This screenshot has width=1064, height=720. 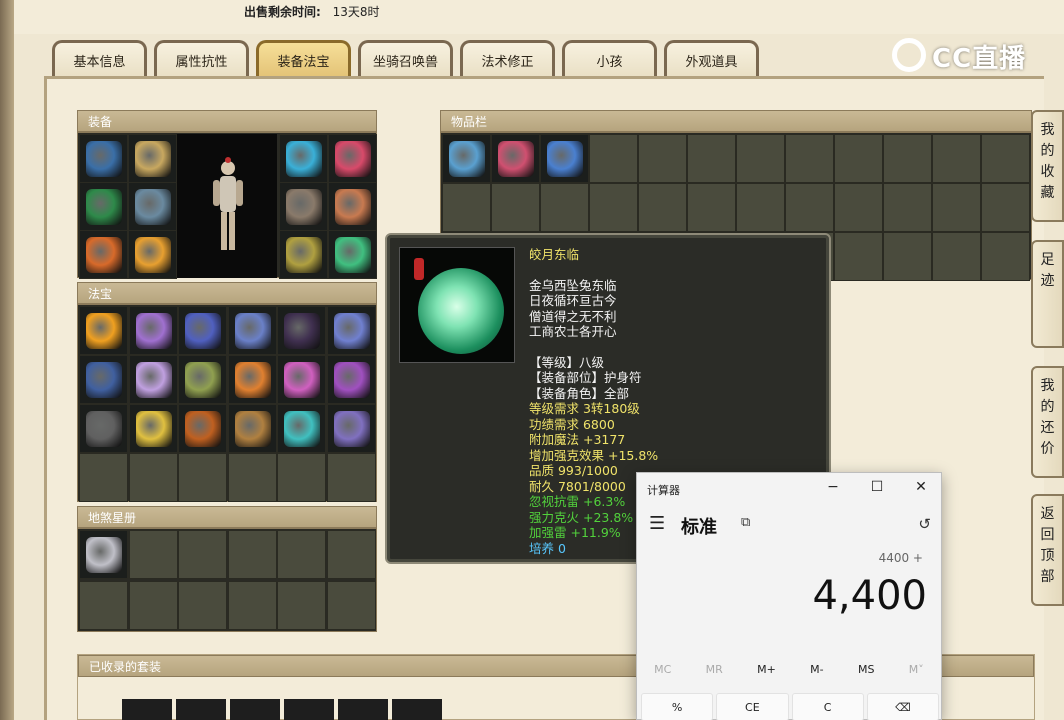 I want to click on mr-button: MR, so click(x=714, y=673).